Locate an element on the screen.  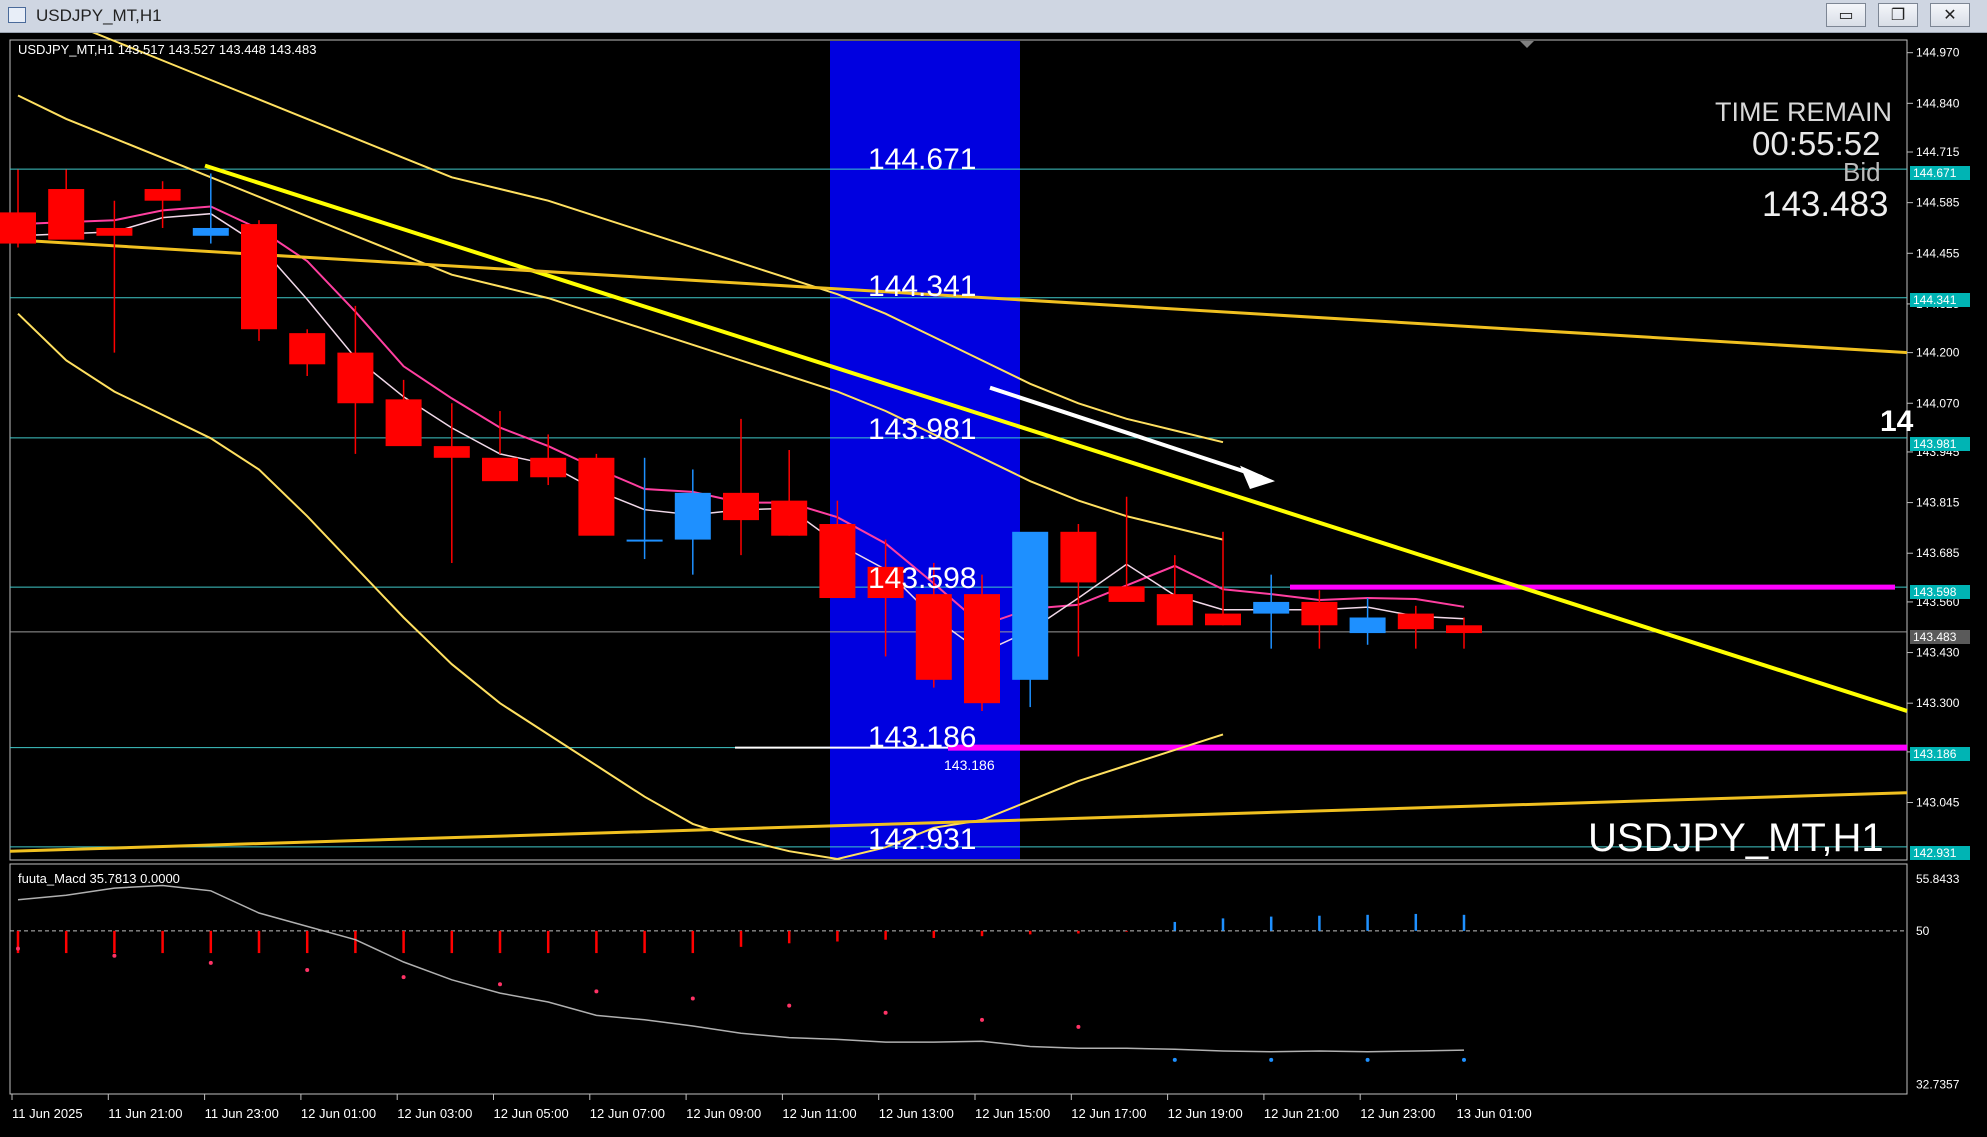
window-titlebar: USDJPY_MT,H1 ▭ ❐ ✕ is located at coordinates (993, 16).